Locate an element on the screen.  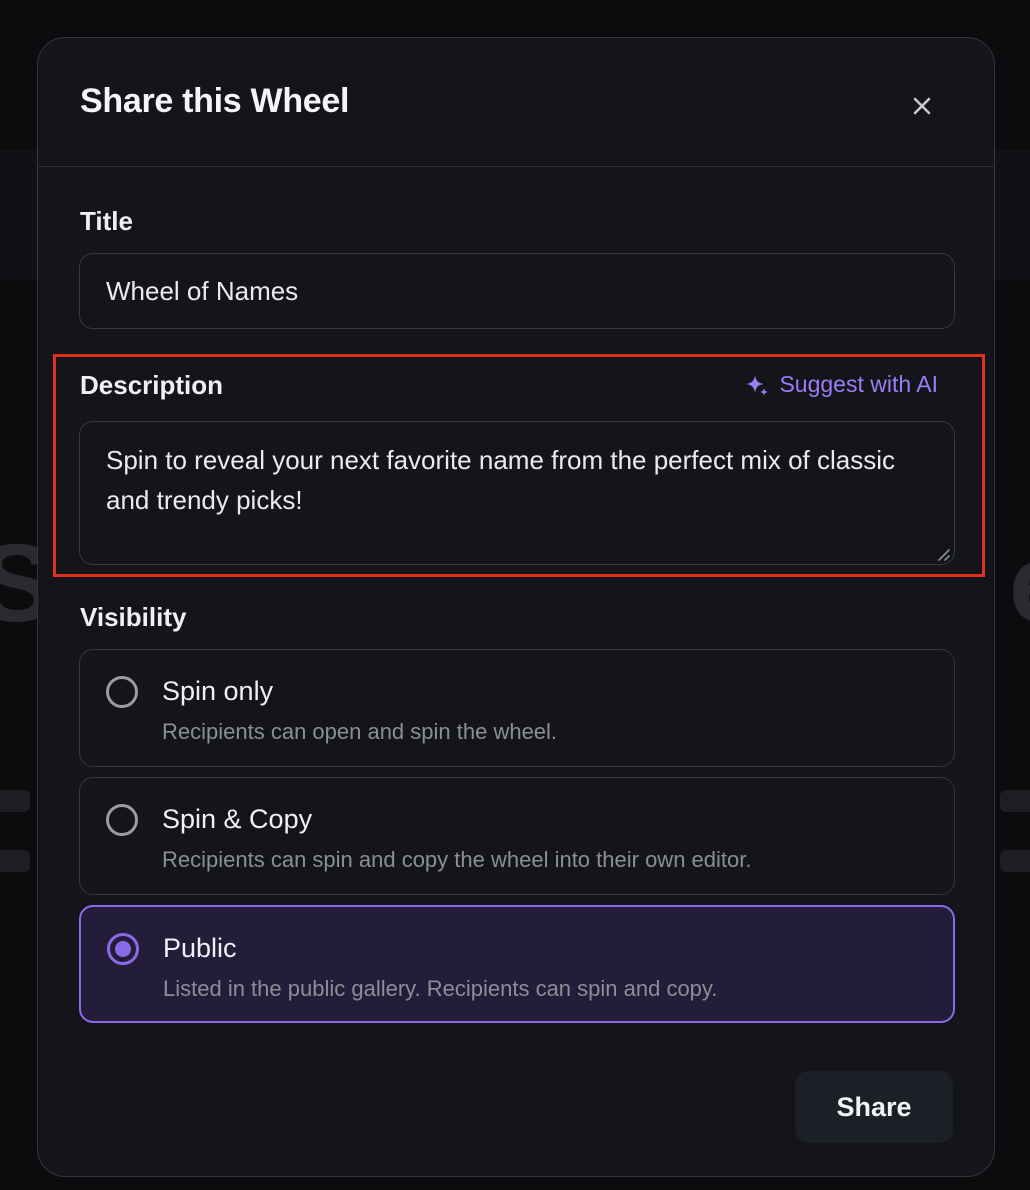
radio-spin-only is located at coordinates (122, 692).